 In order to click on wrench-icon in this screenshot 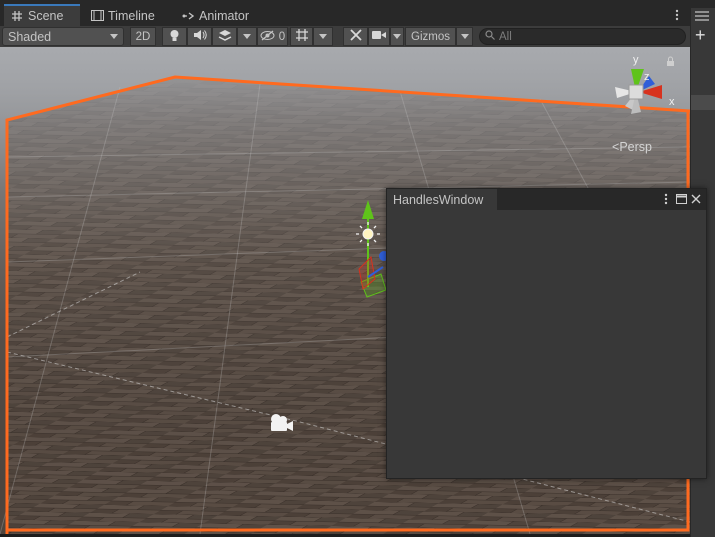, I will do `click(356, 36)`.